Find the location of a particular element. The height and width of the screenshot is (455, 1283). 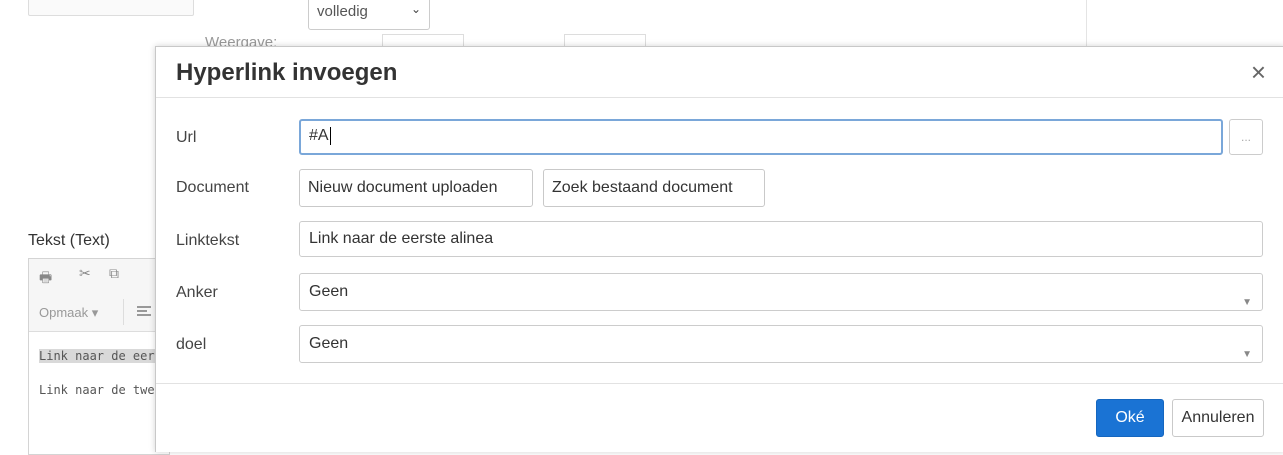

url-input: #A is located at coordinates (761, 137).